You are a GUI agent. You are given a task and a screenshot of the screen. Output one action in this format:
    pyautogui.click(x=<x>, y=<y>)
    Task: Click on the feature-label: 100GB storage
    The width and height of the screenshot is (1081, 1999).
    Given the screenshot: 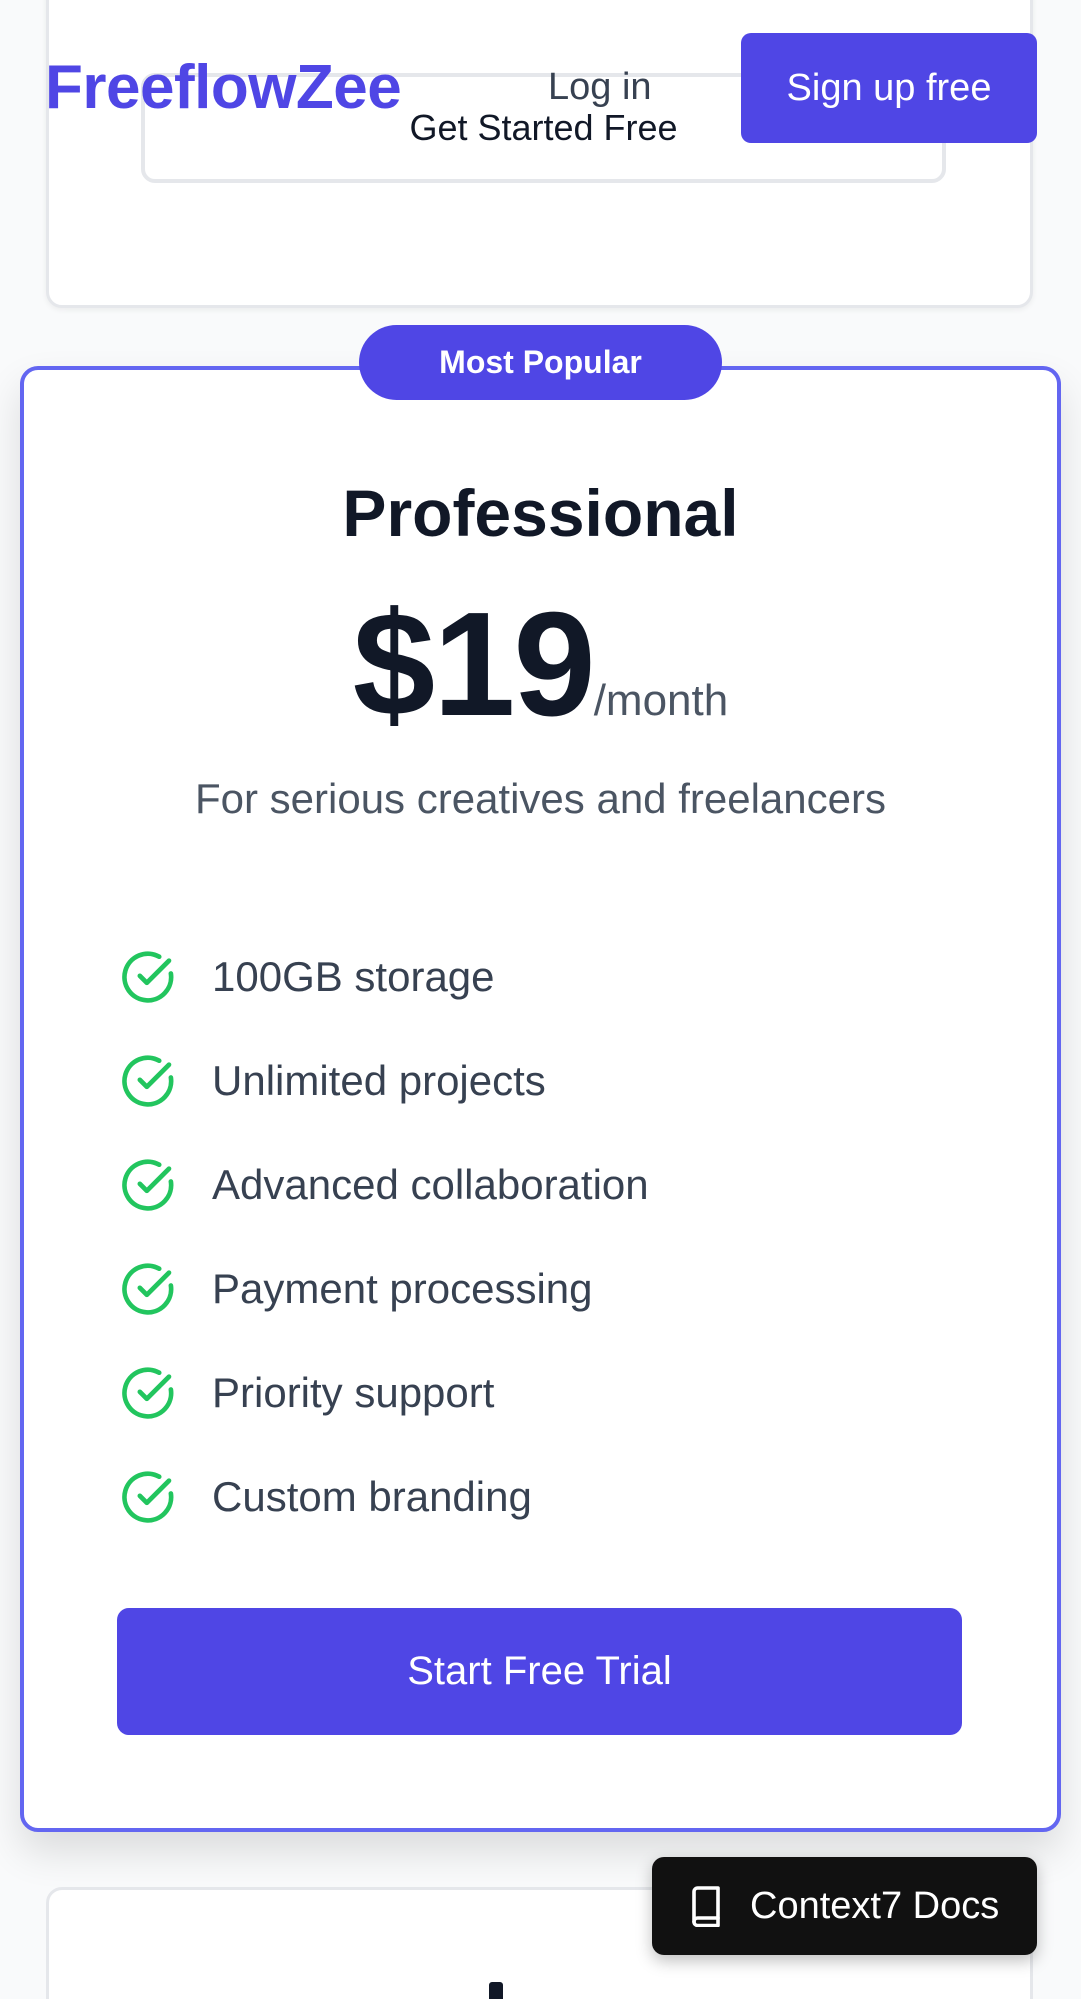 What is the action you would take?
    pyautogui.click(x=353, y=976)
    